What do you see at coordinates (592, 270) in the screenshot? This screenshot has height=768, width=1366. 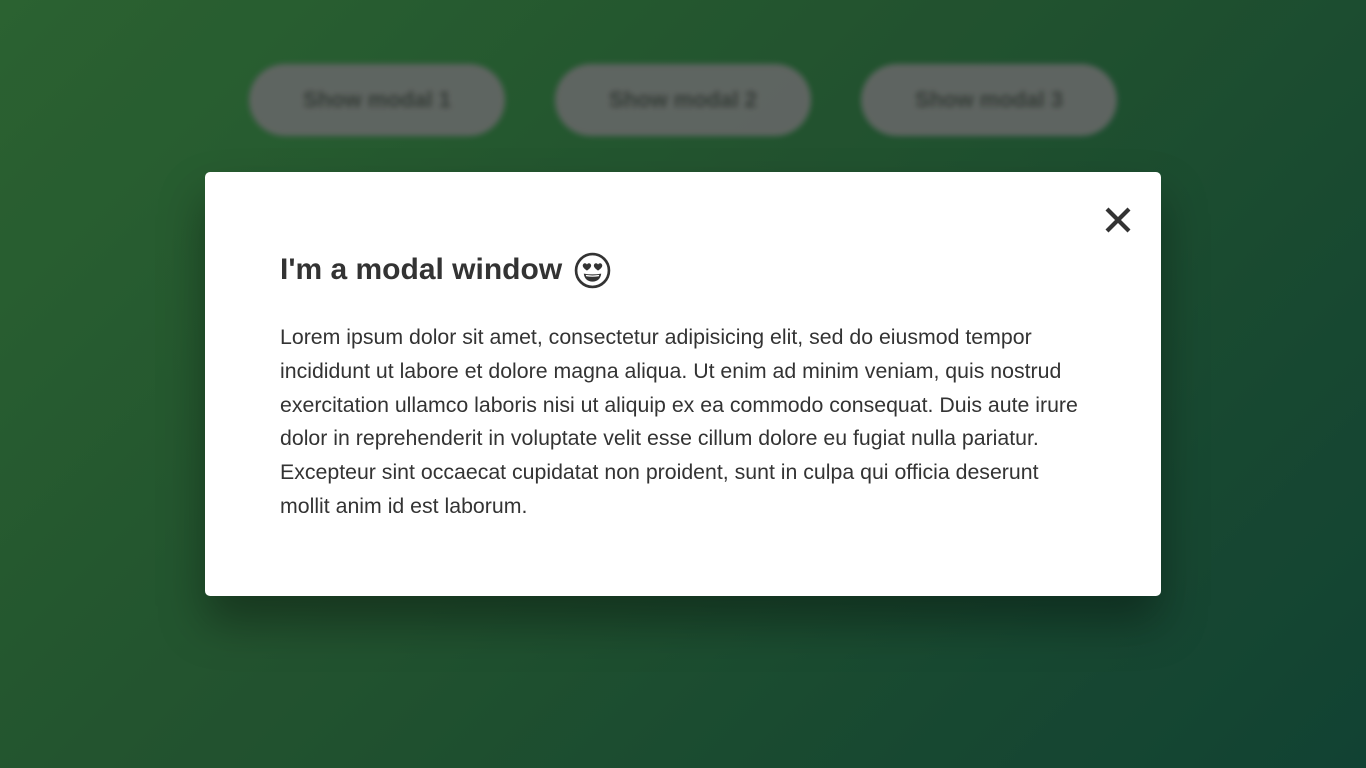 I see `smiling-face-heart-eyes-icon` at bounding box center [592, 270].